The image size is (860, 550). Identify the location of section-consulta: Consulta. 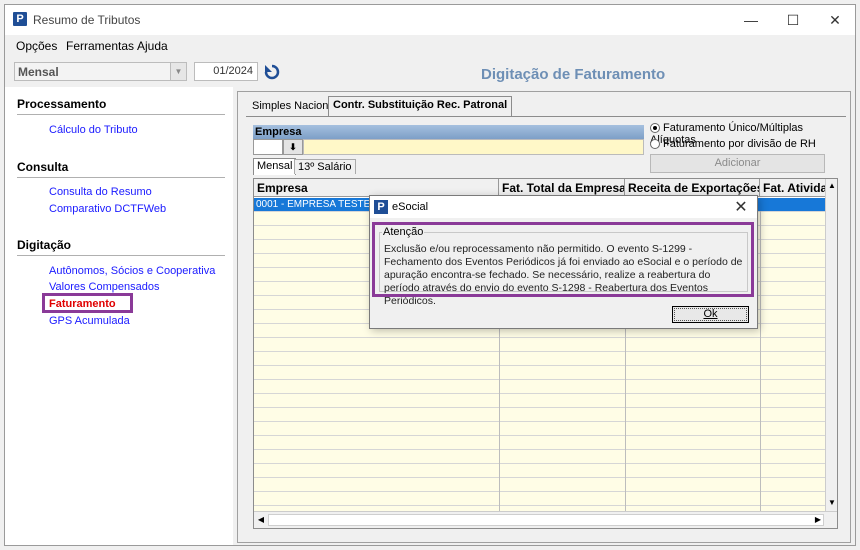
(43, 167).